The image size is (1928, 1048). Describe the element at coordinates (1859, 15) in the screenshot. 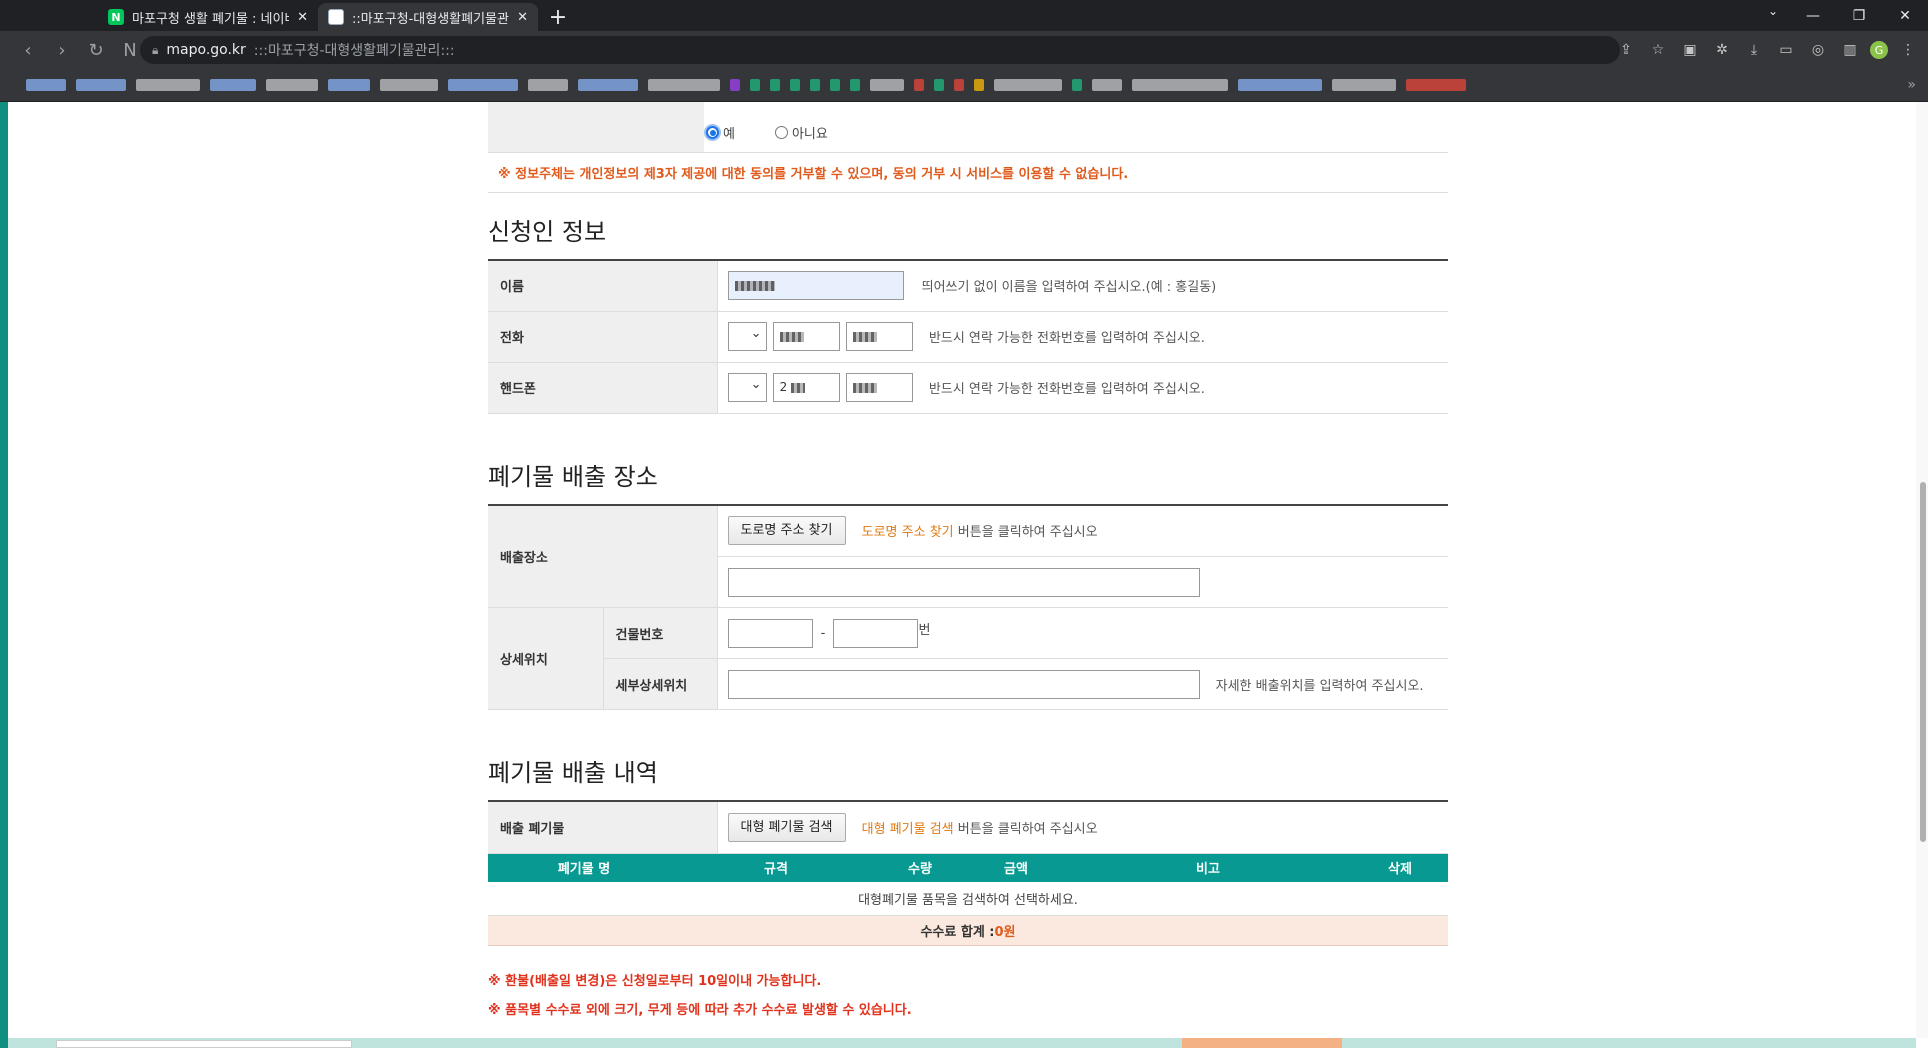

I see `restore-icon: ❐` at that location.